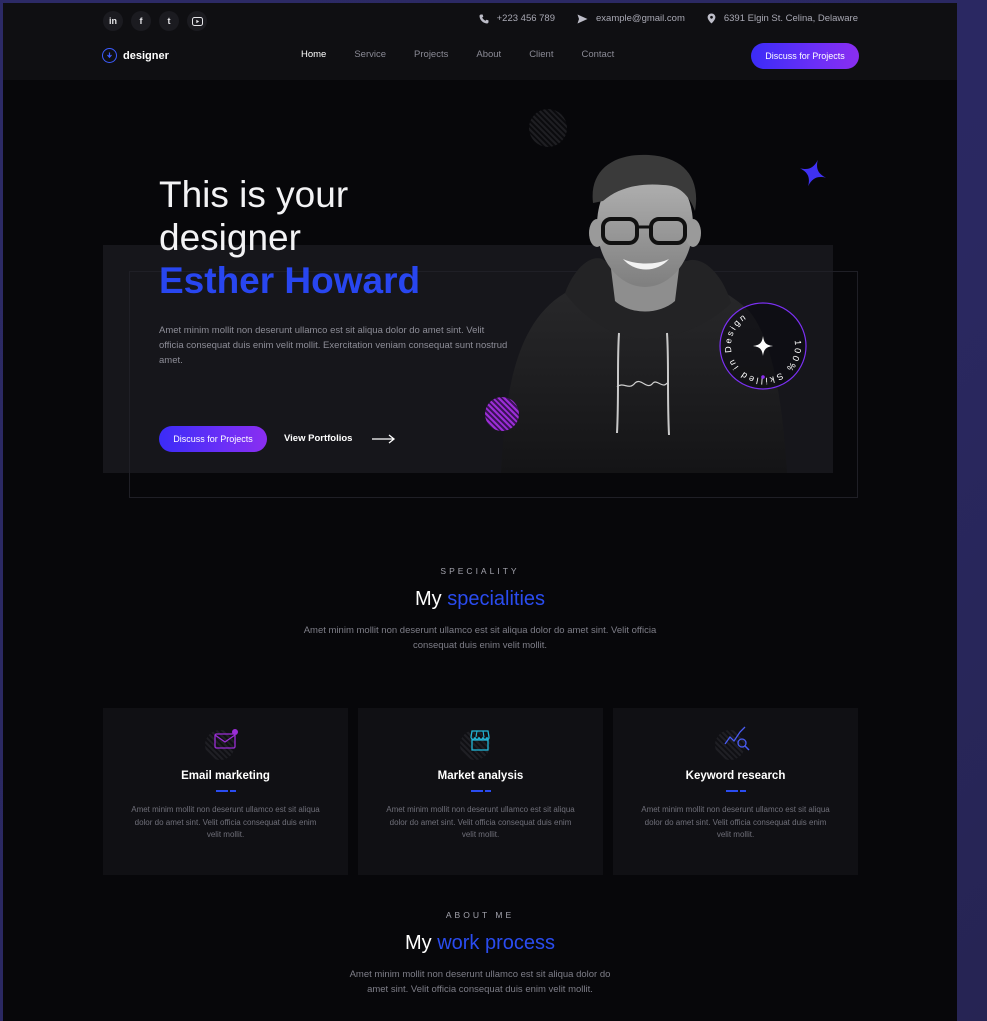 The image size is (987, 1021). I want to click on arrow-right-icon, so click(384, 438).